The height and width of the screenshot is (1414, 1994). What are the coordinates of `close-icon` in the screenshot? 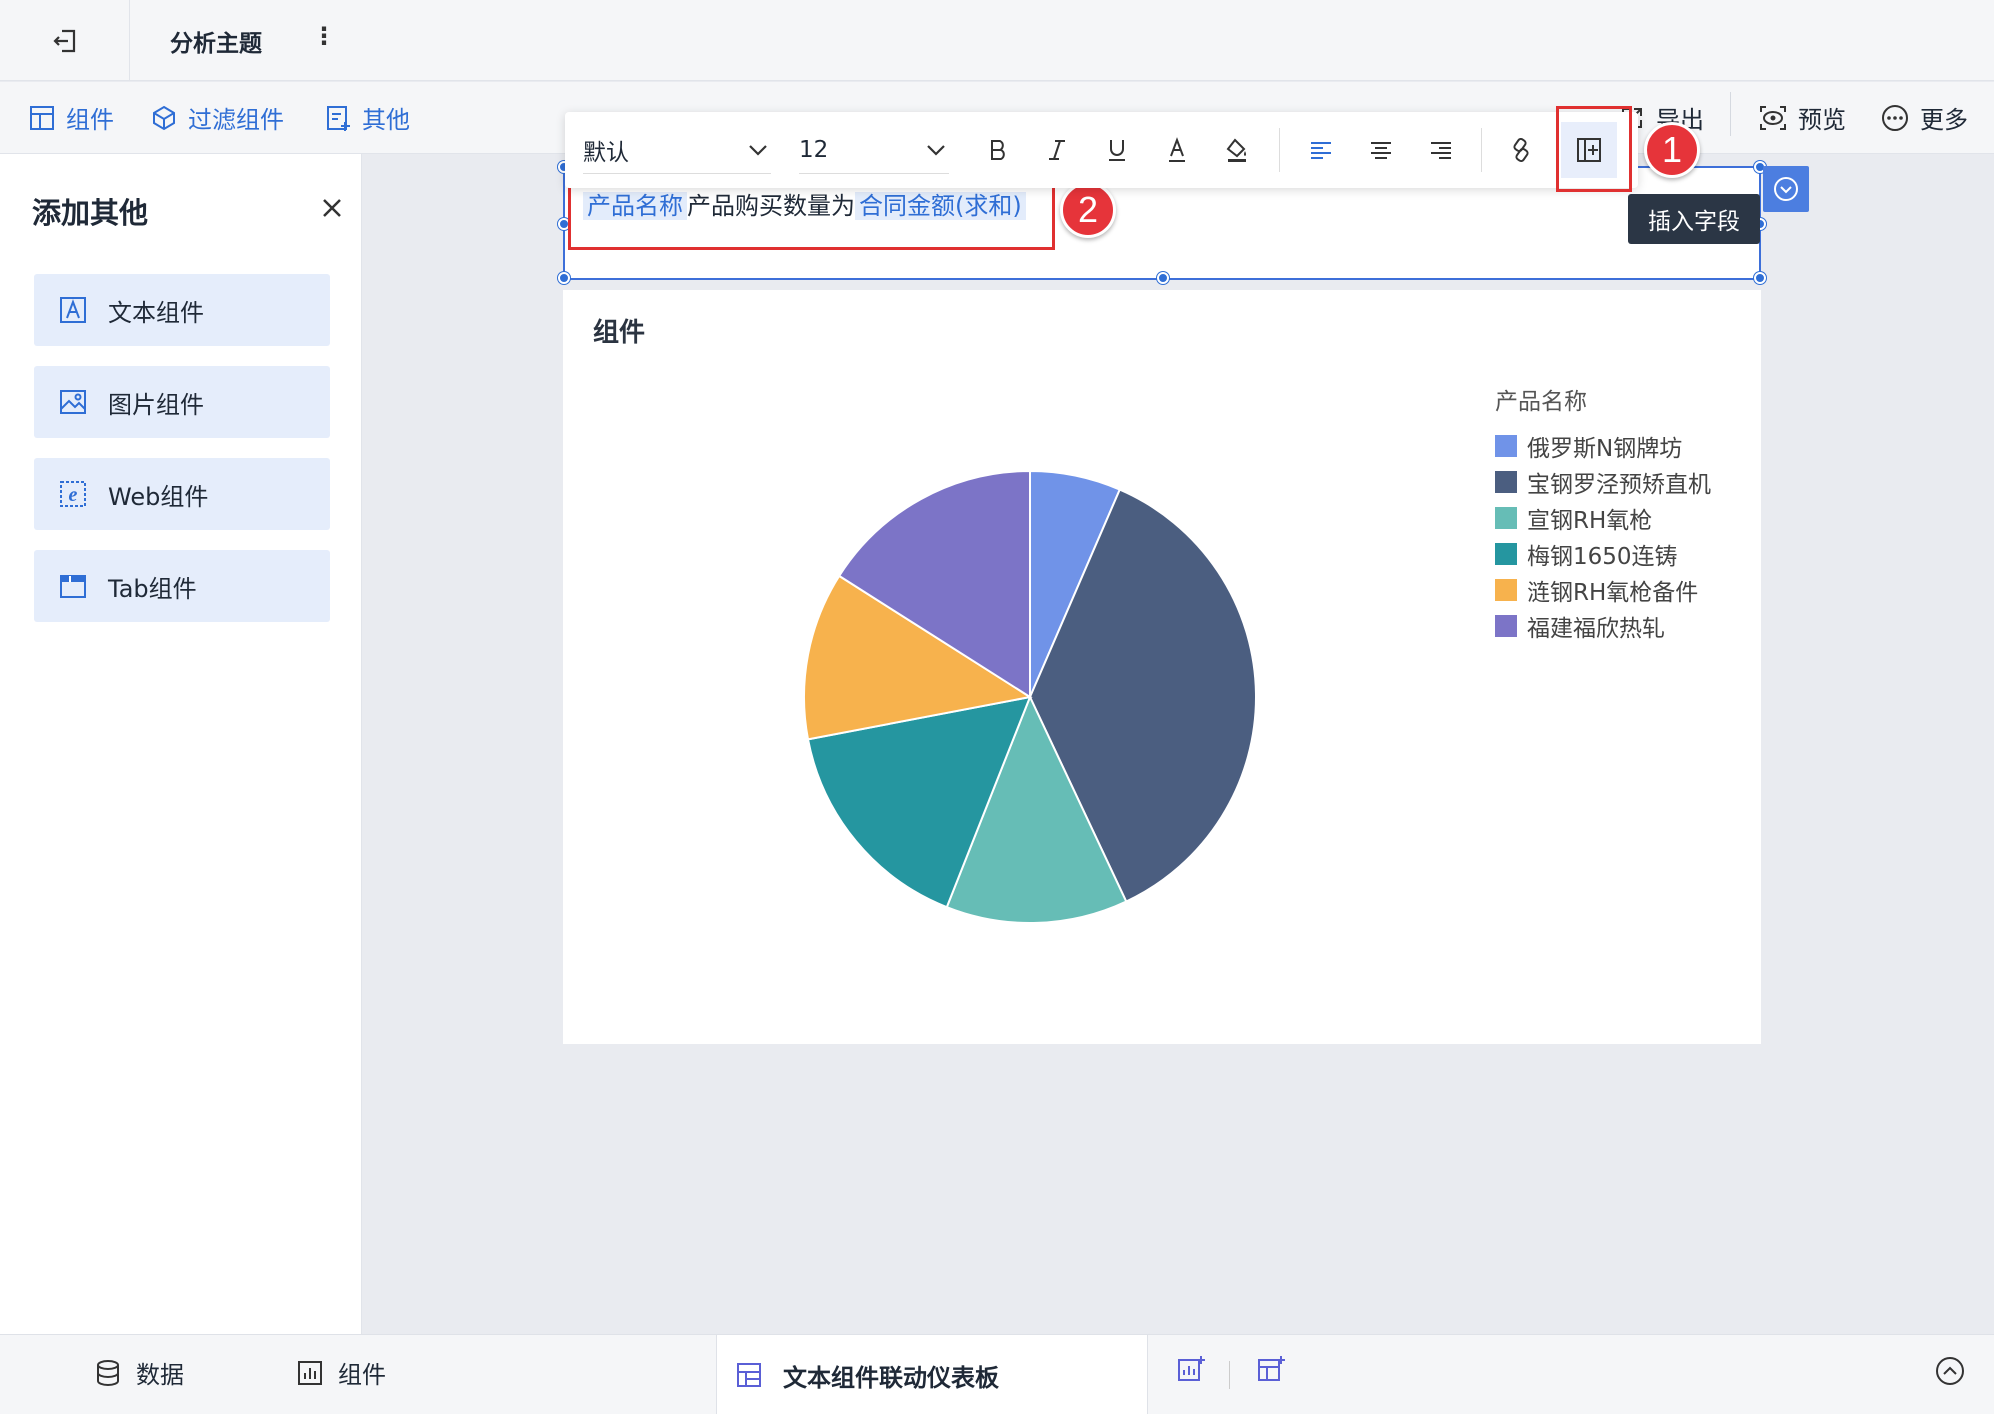 It's located at (332, 208).